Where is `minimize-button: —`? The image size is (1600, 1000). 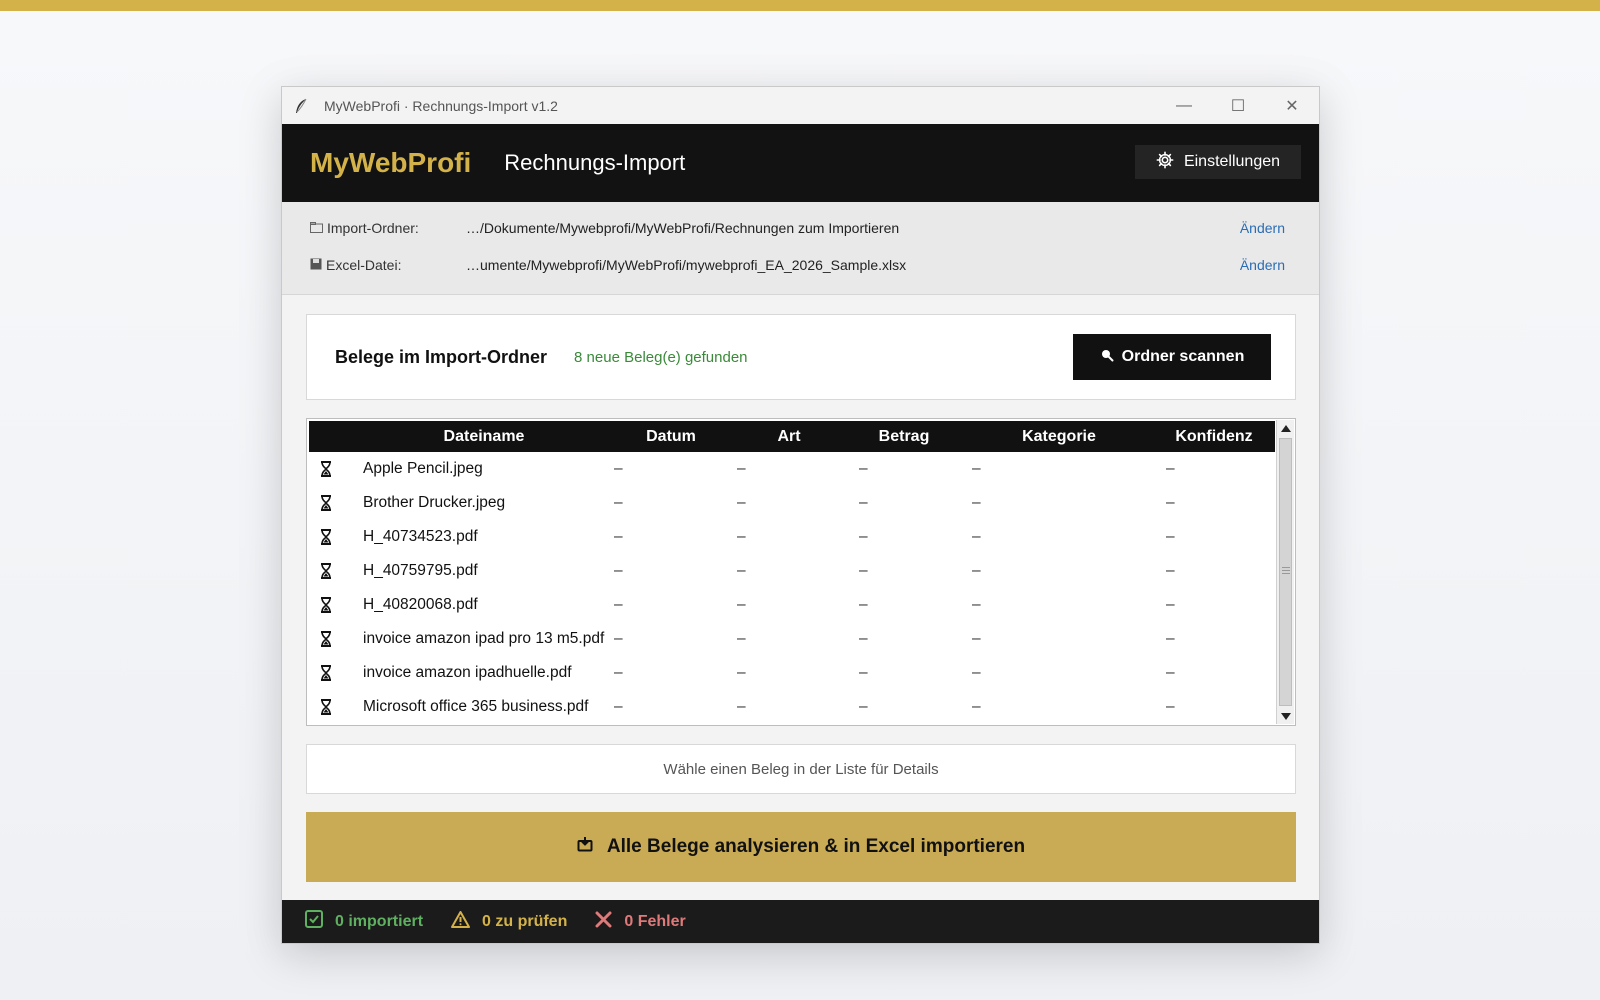
minimize-button: — is located at coordinates (1184, 105).